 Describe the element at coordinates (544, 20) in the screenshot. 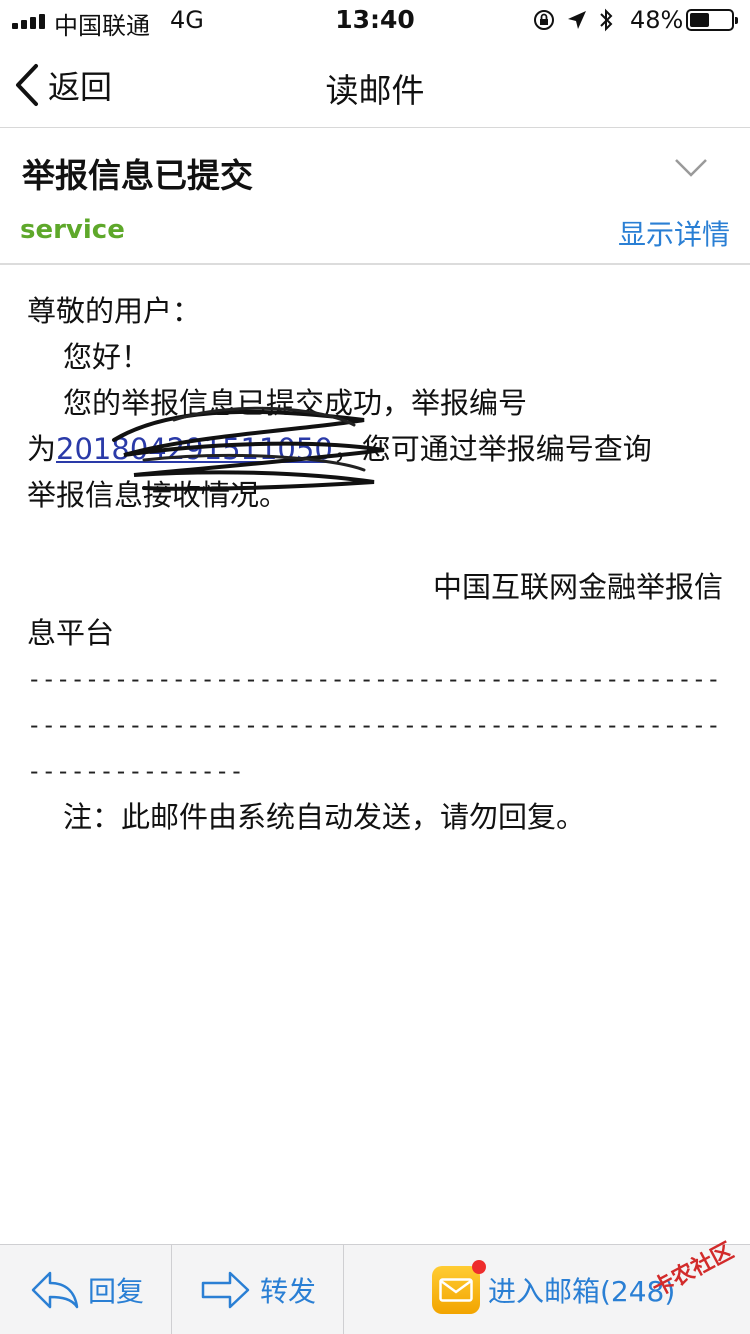

I see `orientation-lock-icon` at that location.